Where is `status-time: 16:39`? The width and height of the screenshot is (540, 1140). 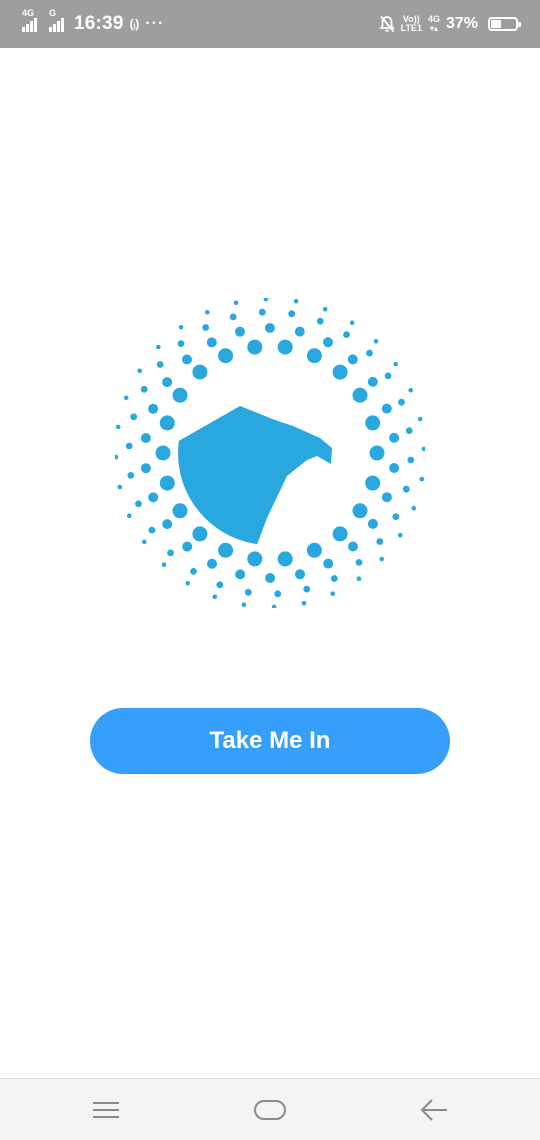
status-time: 16:39 is located at coordinates (99, 23).